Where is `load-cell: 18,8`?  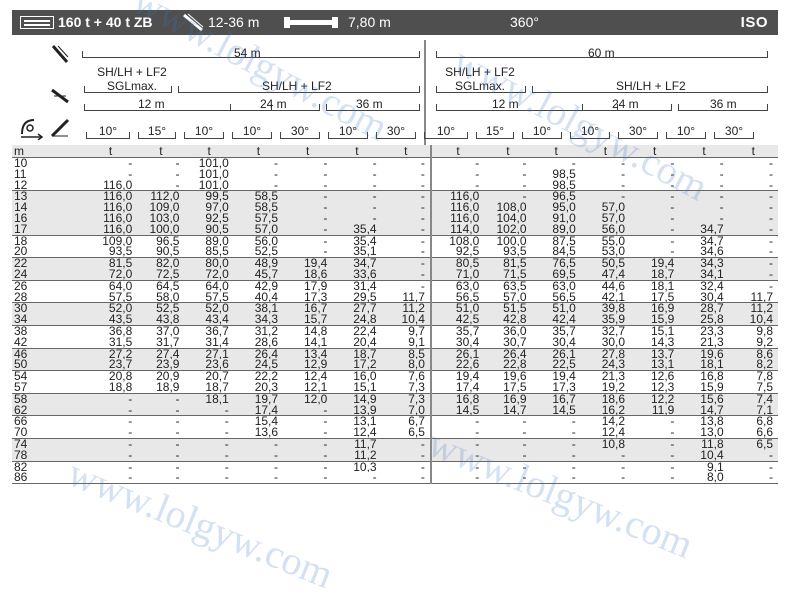 load-cell: 18,8 is located at coordinates (120, 387).